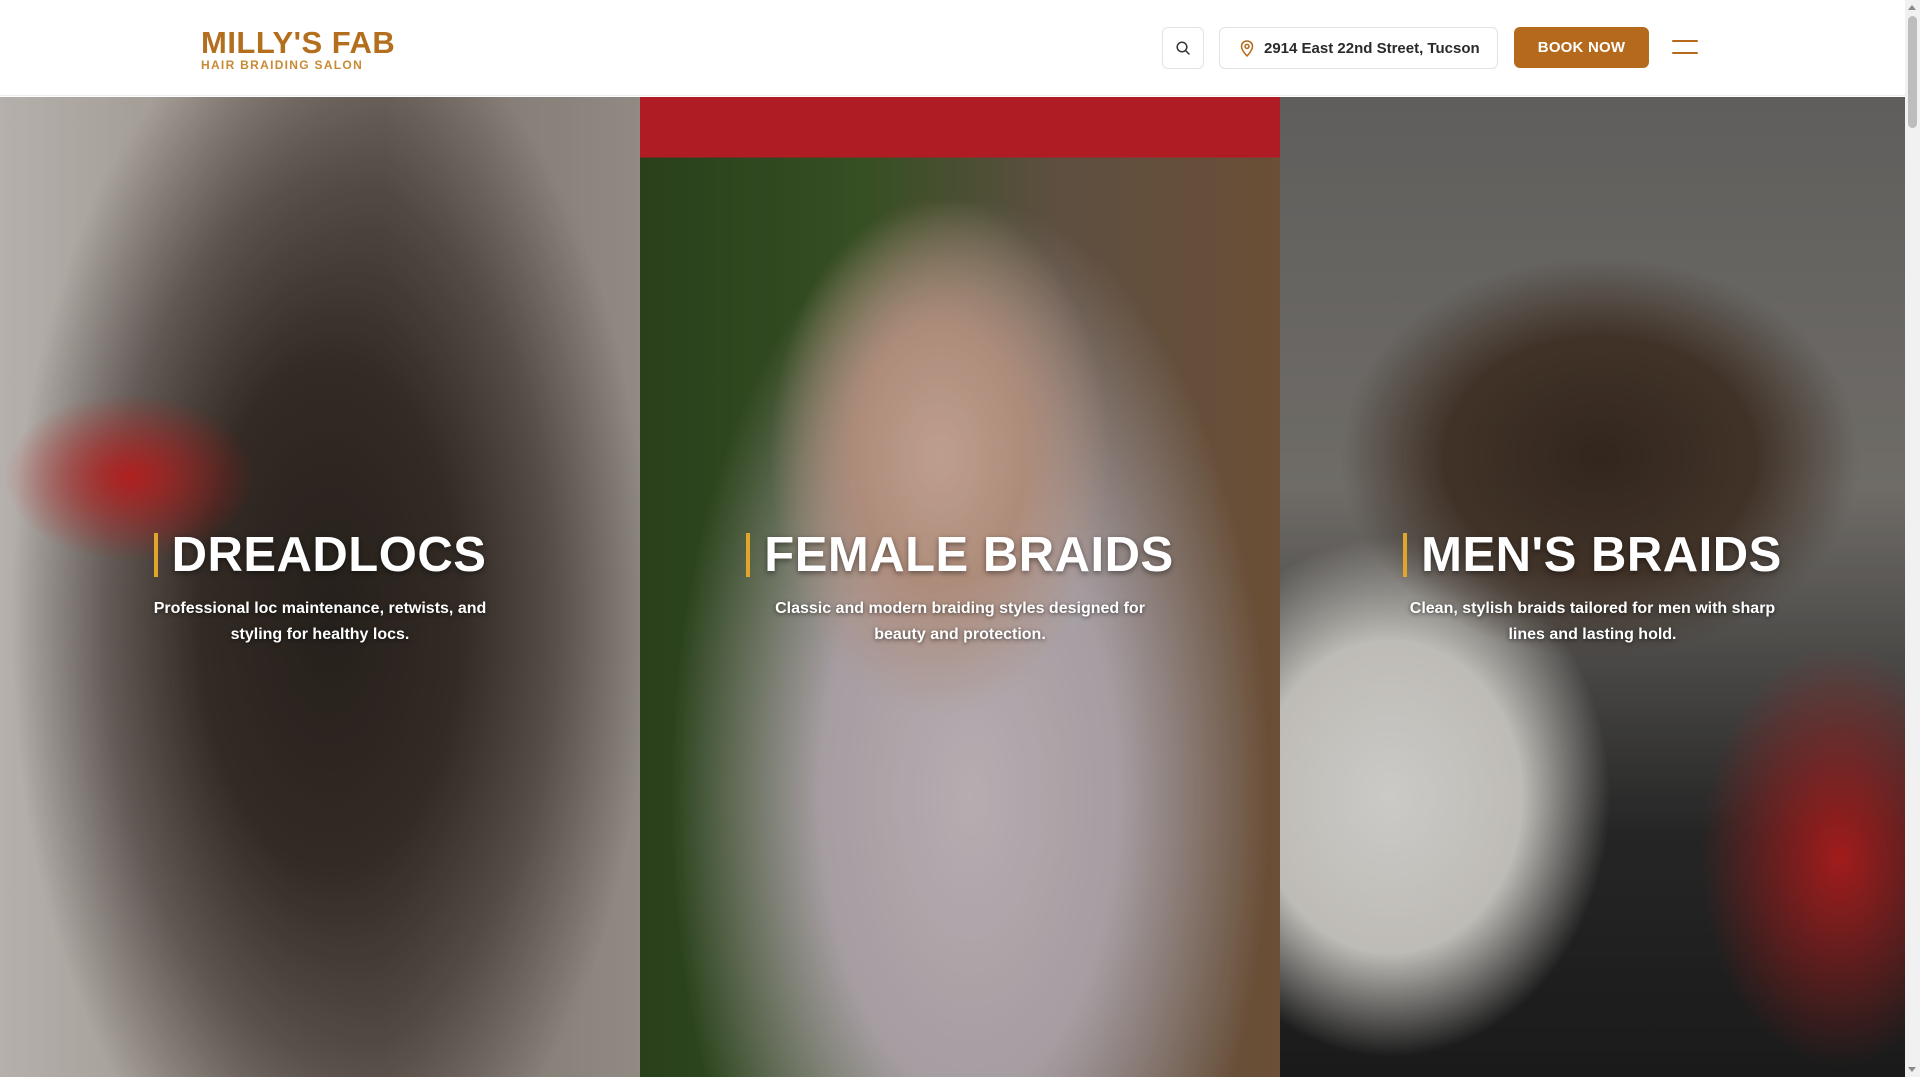 This screenshot has height=1077, width=1920. I want to click on search-icon, so click(1183, 48).